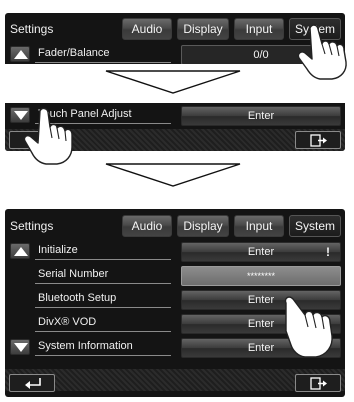 The height and width of the screenshot is (402, 354). I want to click on row-label-serial-number: Serial Number, so click(103, 276).